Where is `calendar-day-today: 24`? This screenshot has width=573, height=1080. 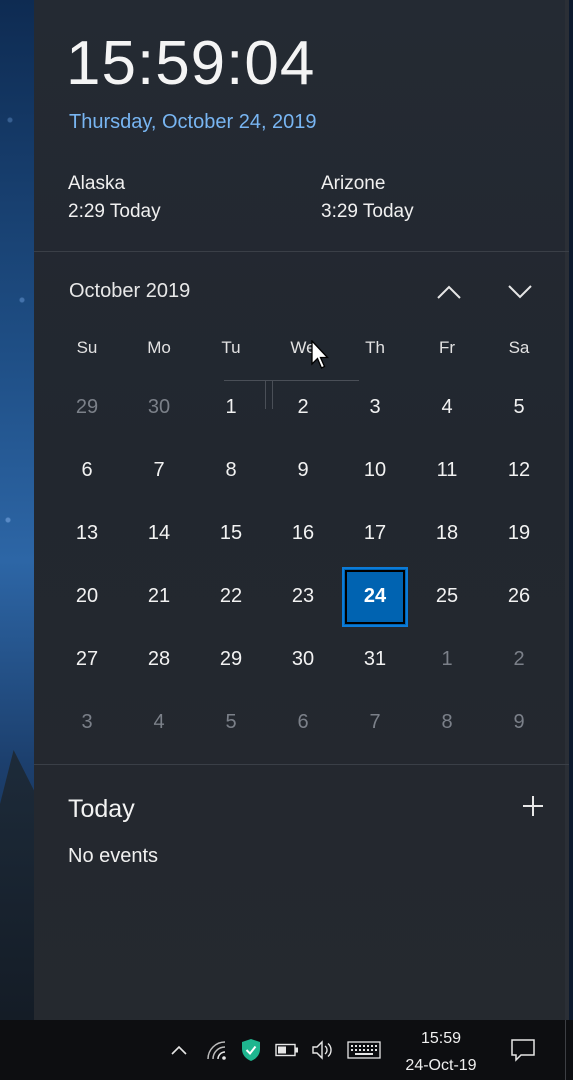 calendar-day-today: 24 is located at coordinates (375, 596).